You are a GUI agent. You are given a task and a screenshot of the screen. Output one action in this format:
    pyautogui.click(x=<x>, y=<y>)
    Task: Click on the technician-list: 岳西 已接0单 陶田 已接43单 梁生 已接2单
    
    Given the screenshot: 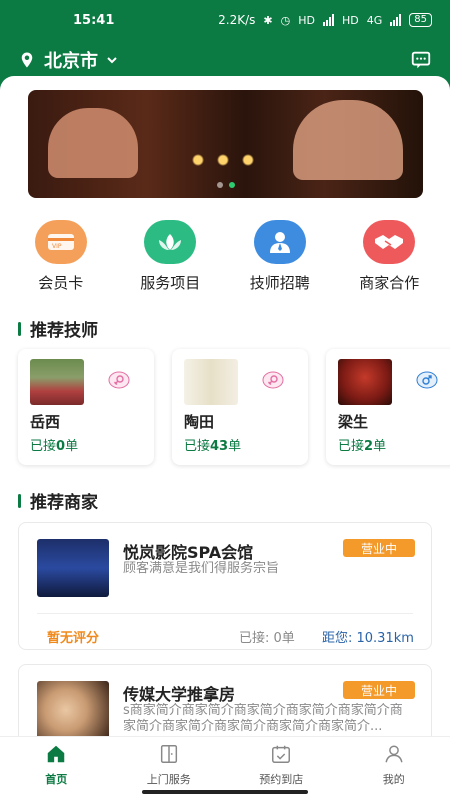 What is the action you would take?
    pyautogui.click(x=234, y=408)
    